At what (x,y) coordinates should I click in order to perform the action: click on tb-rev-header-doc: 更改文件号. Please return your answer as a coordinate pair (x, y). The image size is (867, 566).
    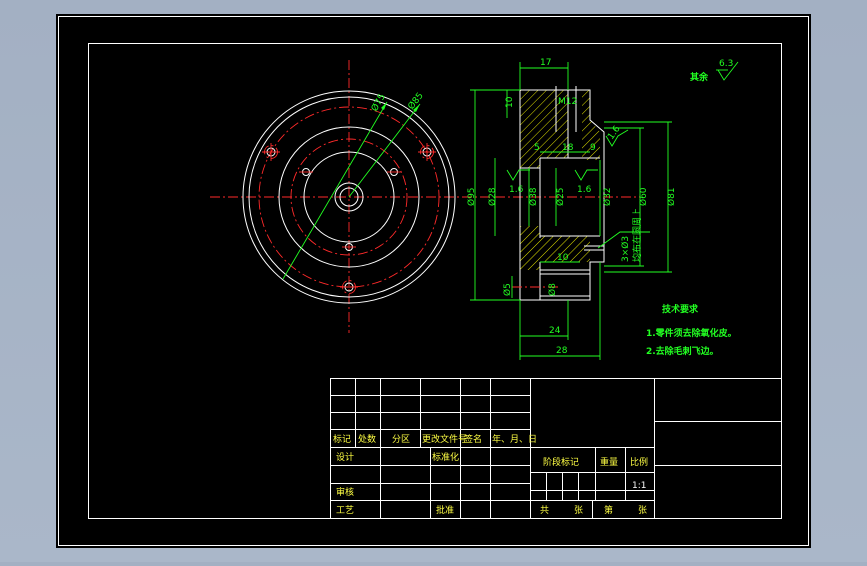
    Looking at the image, I should click on (444, 439).